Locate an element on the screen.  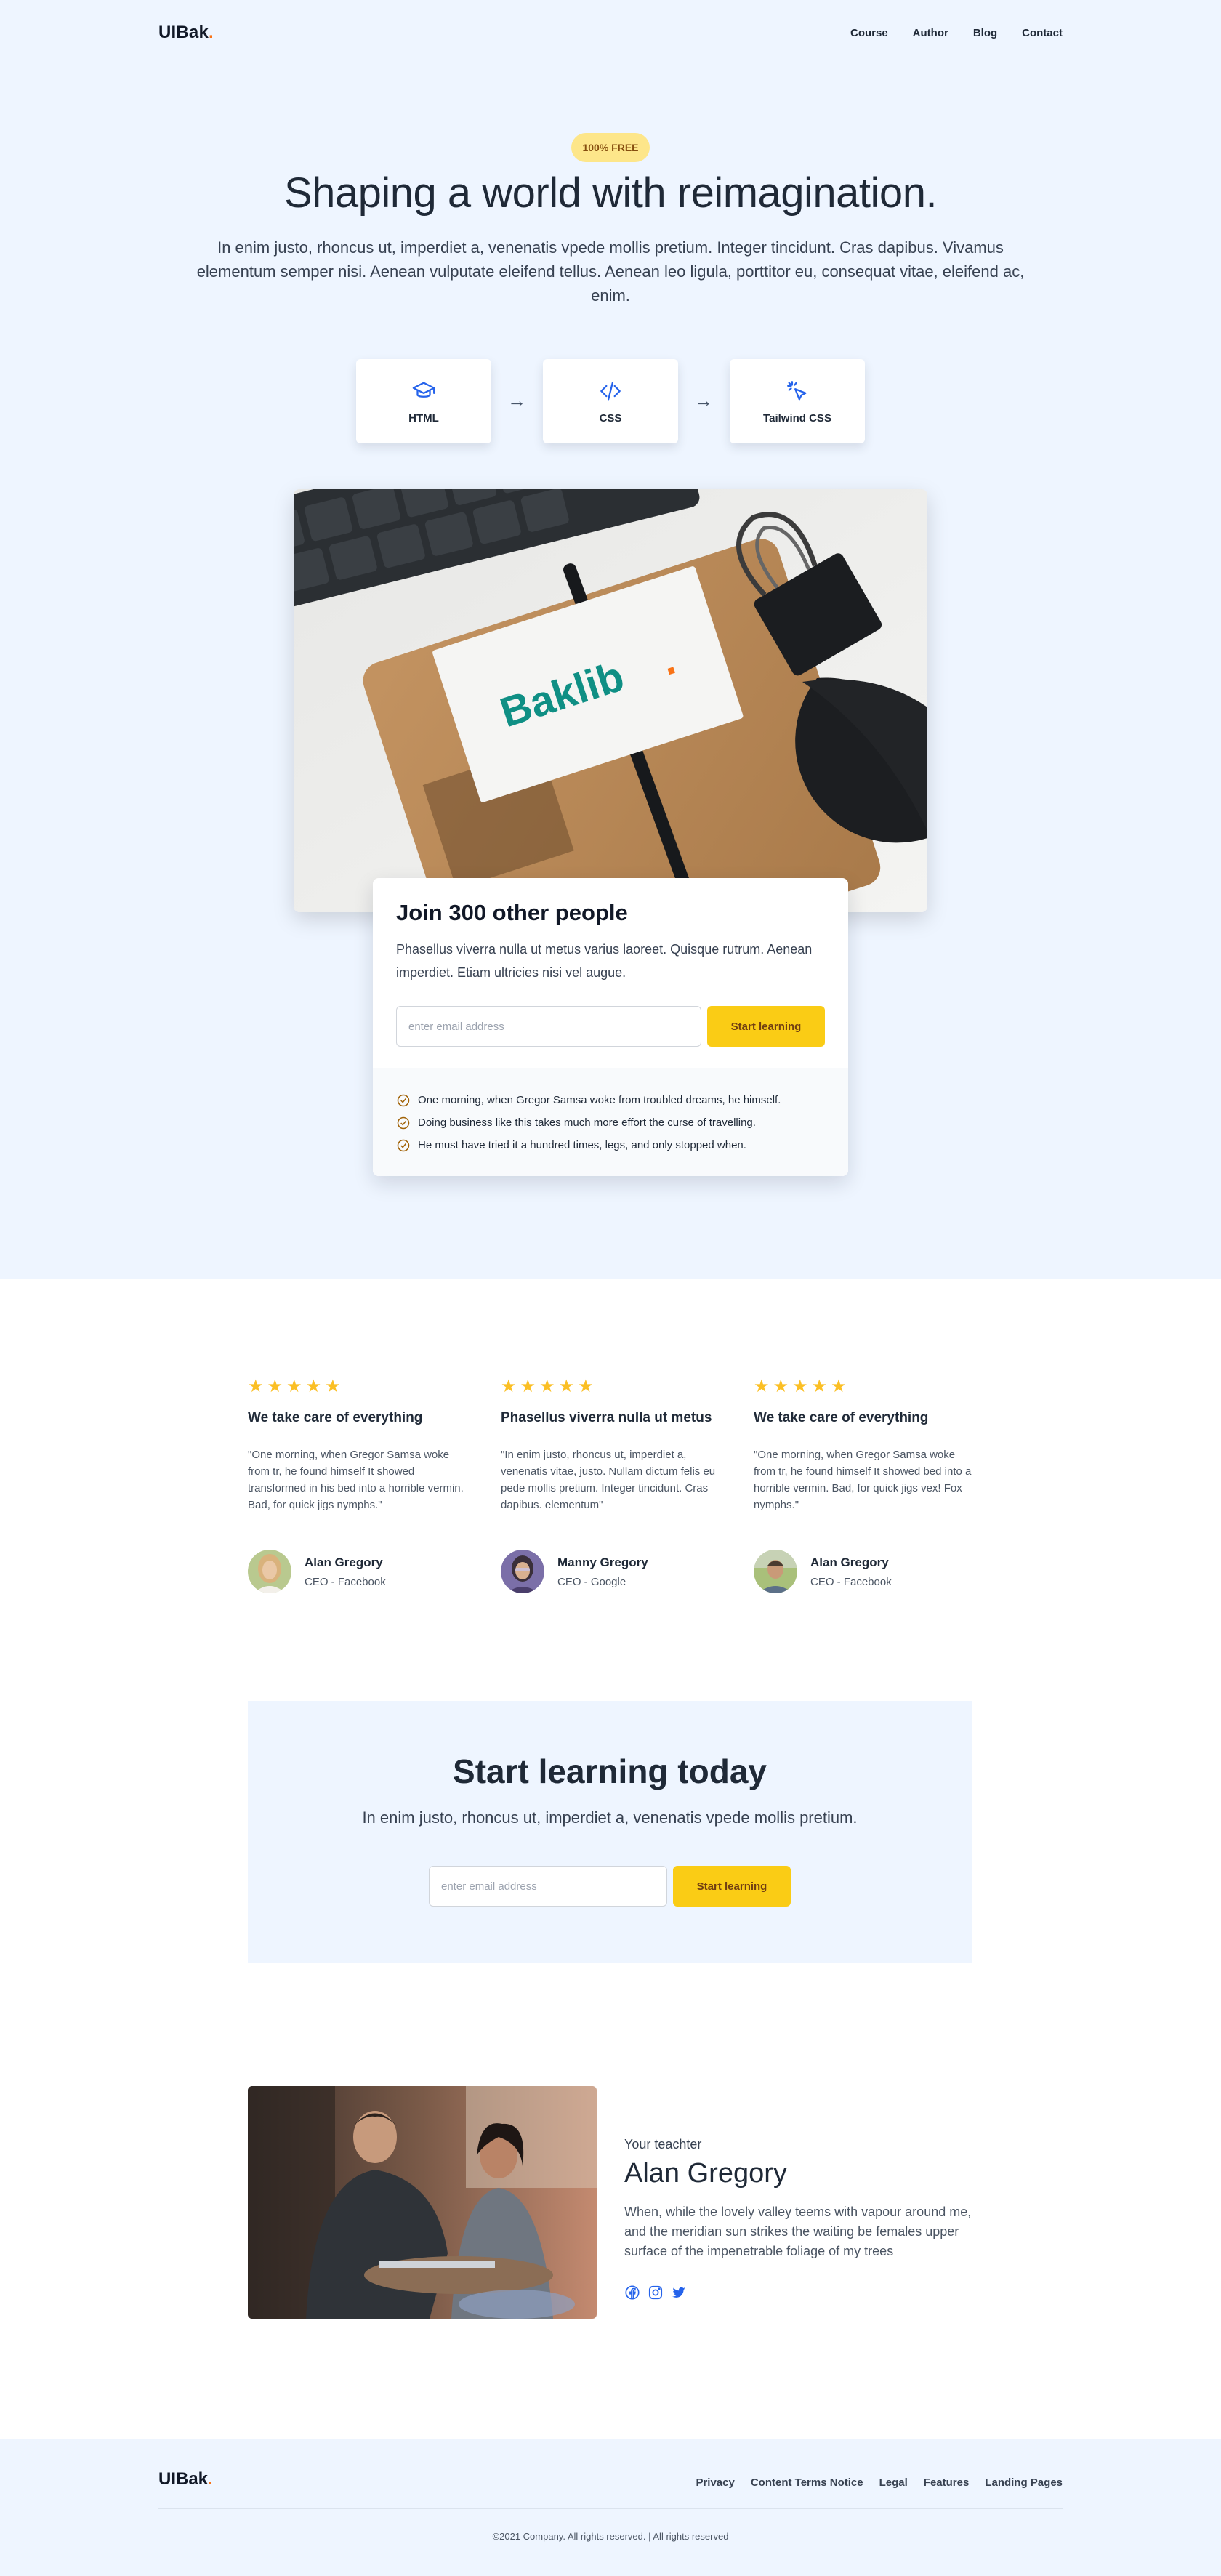
tech-stack: HTML → CSS → Tailwind CSS is located at coordinates (610, 401).